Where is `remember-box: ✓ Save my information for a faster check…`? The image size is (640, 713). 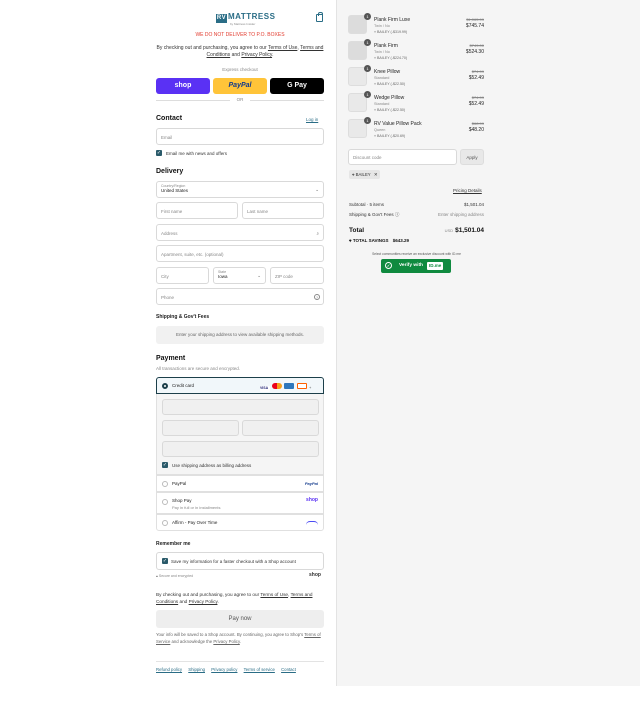 remember-box: ✓ Save my information for a faster check… is located at coordinates (240, 561).